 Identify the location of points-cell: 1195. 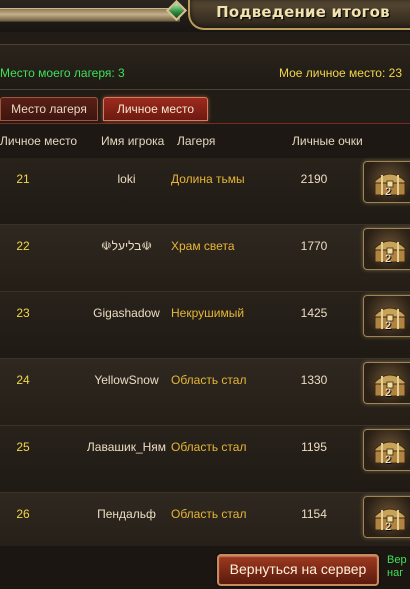
(314, 447).